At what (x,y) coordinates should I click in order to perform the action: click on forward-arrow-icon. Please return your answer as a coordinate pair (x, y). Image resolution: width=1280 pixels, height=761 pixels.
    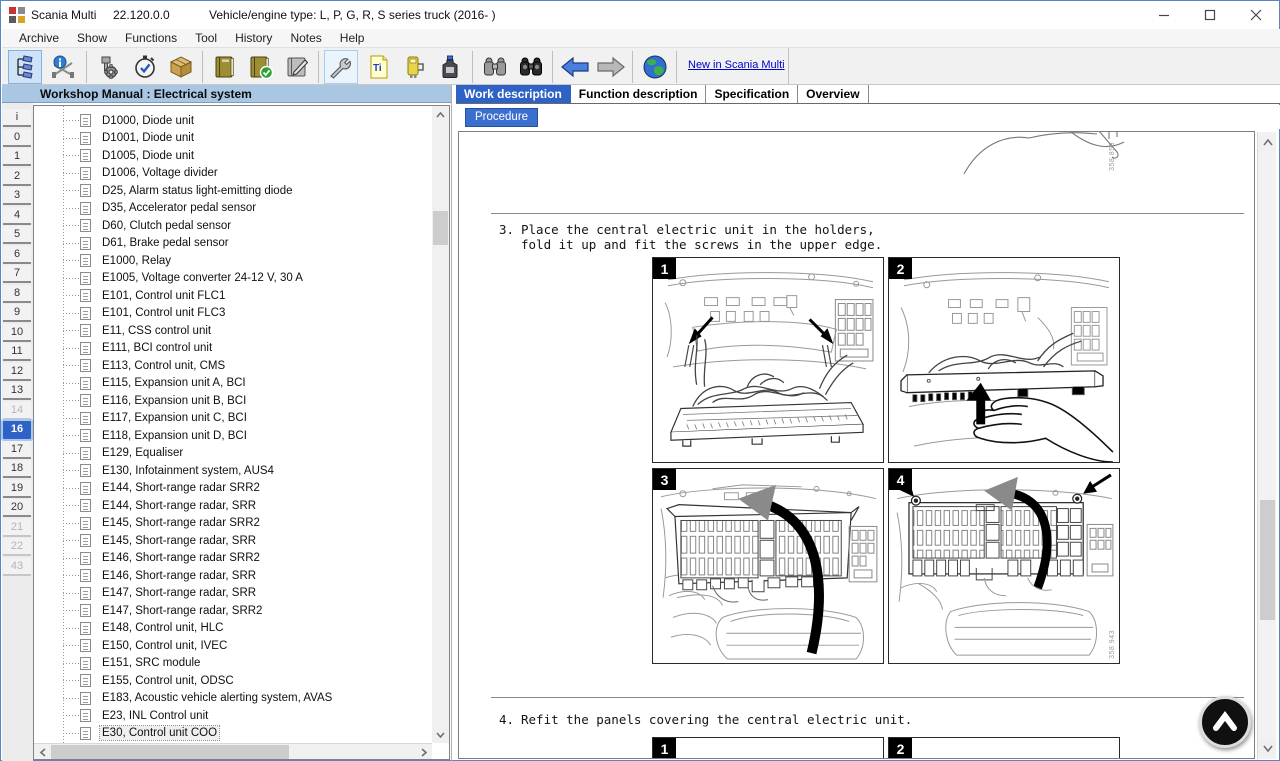
    Looking at the image, I should click on (611, 67).